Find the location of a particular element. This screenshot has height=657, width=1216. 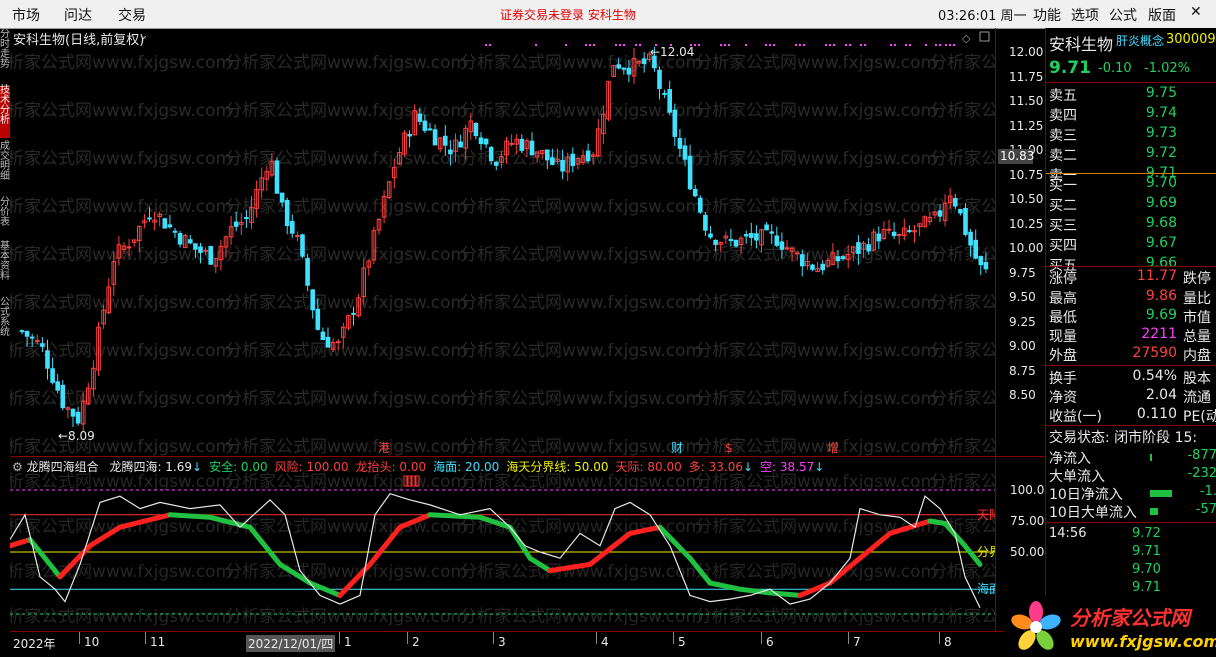

menu-layout: 版面 is located at coordinates (1162, 15).